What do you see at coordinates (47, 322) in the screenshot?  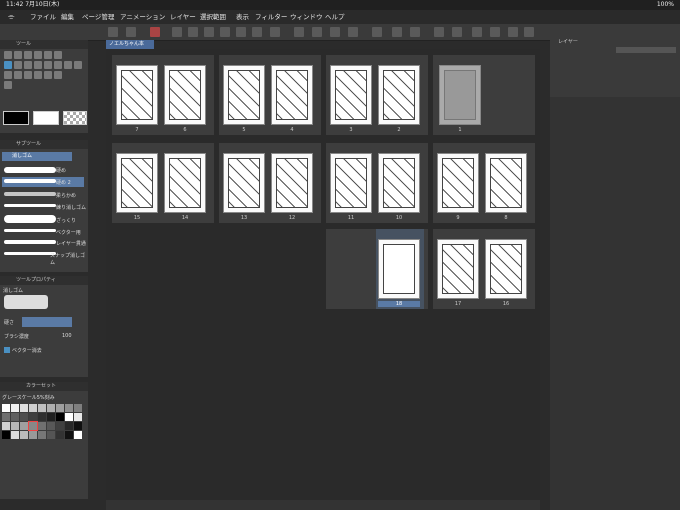 I see `hardness-selector` at bounding box center [47, 322].